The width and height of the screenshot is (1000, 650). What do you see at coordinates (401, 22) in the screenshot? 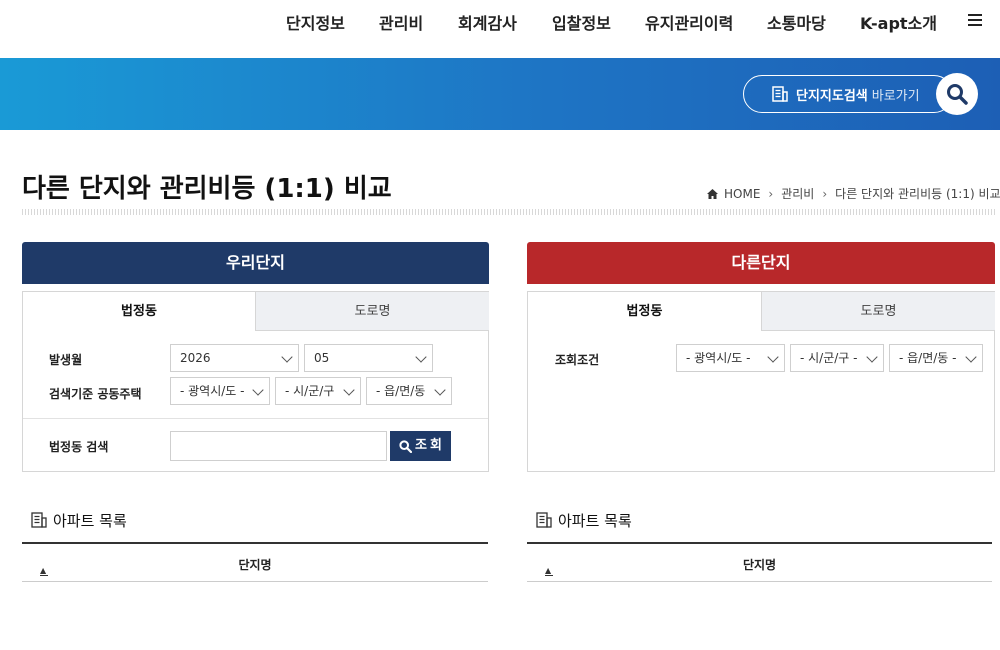
I see `nav-item-management-fee: 관리비` at bounding box center [401, 22].